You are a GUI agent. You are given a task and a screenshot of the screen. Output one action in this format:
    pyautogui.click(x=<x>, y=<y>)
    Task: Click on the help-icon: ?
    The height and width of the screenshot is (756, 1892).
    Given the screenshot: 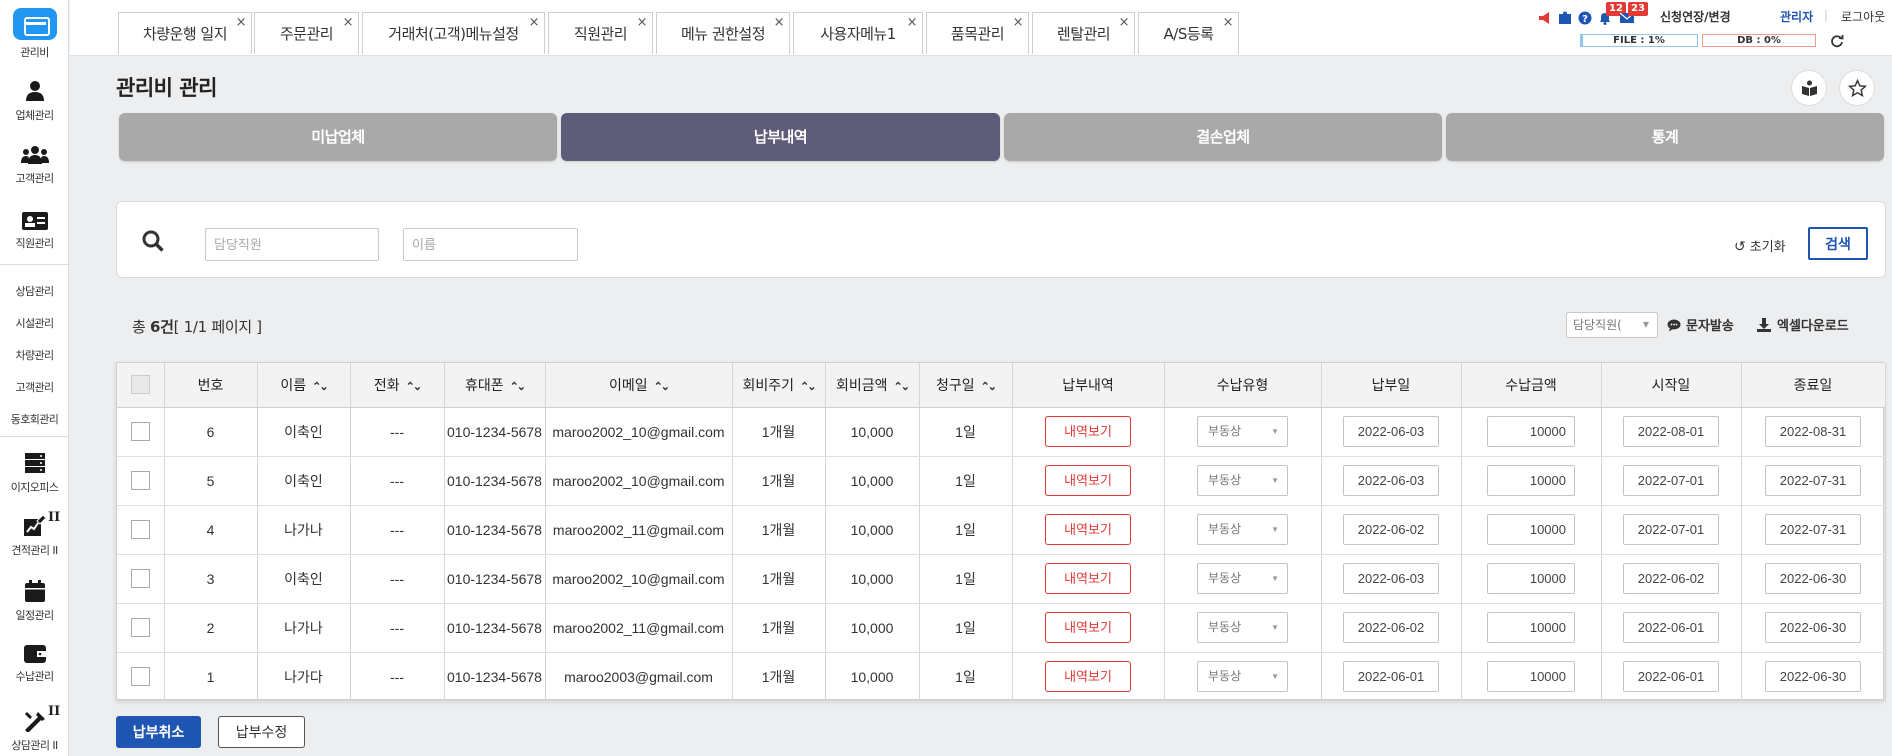 What is the action you would take?
    pyautogui.click(x=1585, y=18)
    